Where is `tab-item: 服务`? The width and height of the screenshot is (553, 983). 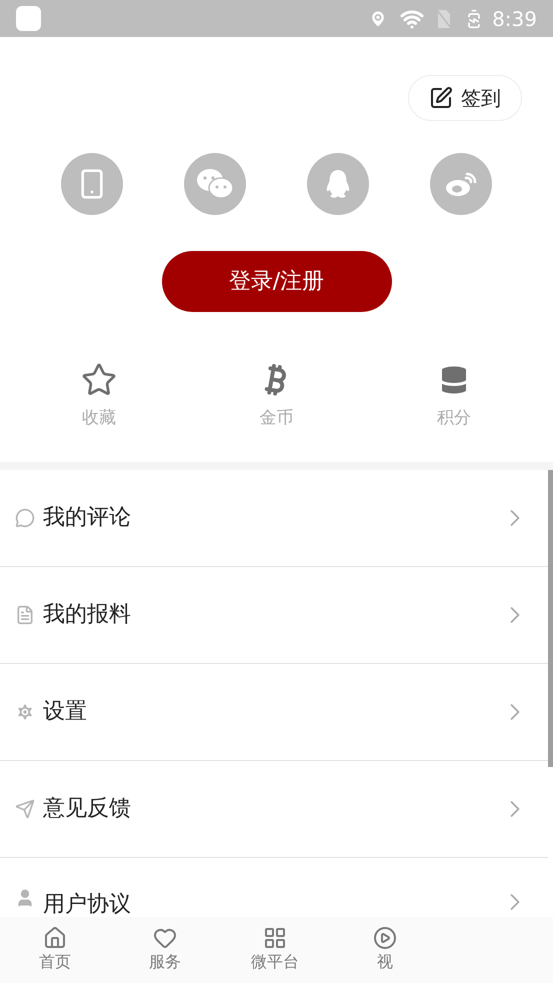
tab-item: 服务 is located at coordinates (165, 950).